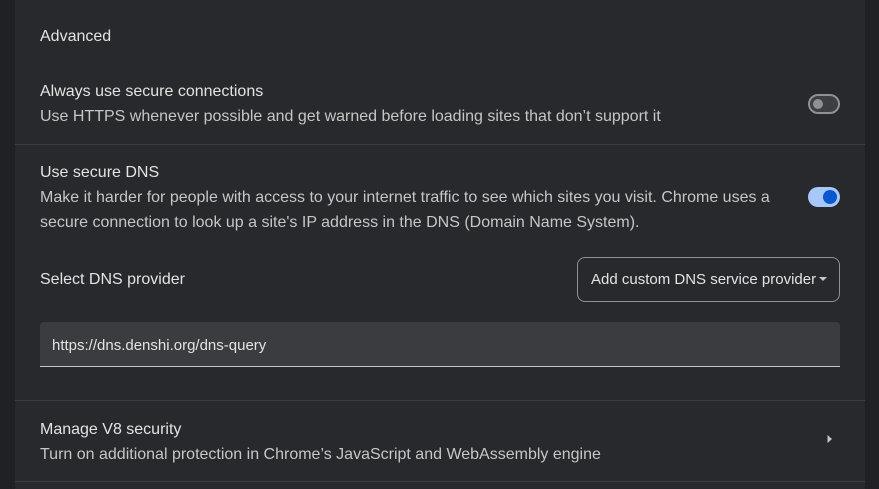  Describe the element at coordinates (829, 439) in the screenshot. I see `chevron-right-icon` at that location.